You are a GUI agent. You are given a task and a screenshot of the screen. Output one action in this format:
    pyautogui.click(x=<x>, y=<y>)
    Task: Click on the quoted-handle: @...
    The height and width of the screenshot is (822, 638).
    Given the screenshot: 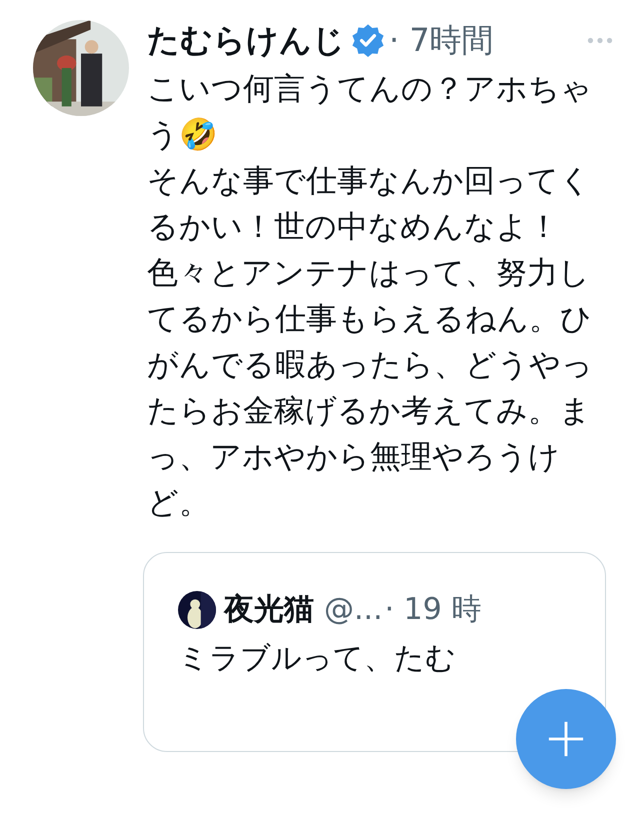 What is the action you would take?
    pyautogui.click(x=353, y=610)
    